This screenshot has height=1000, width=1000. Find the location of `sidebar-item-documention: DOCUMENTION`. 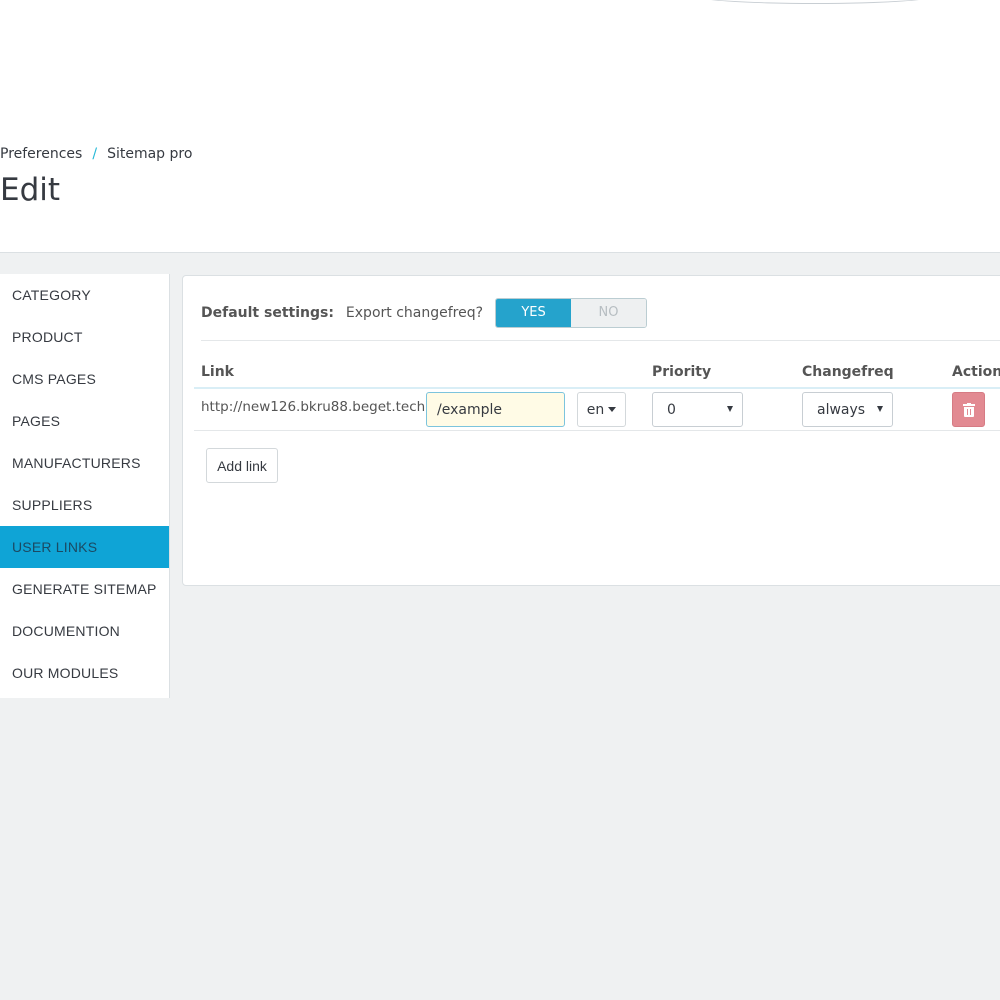

sidebar-item-documention: DOCUMENTION is located at coordinates (84, 631).